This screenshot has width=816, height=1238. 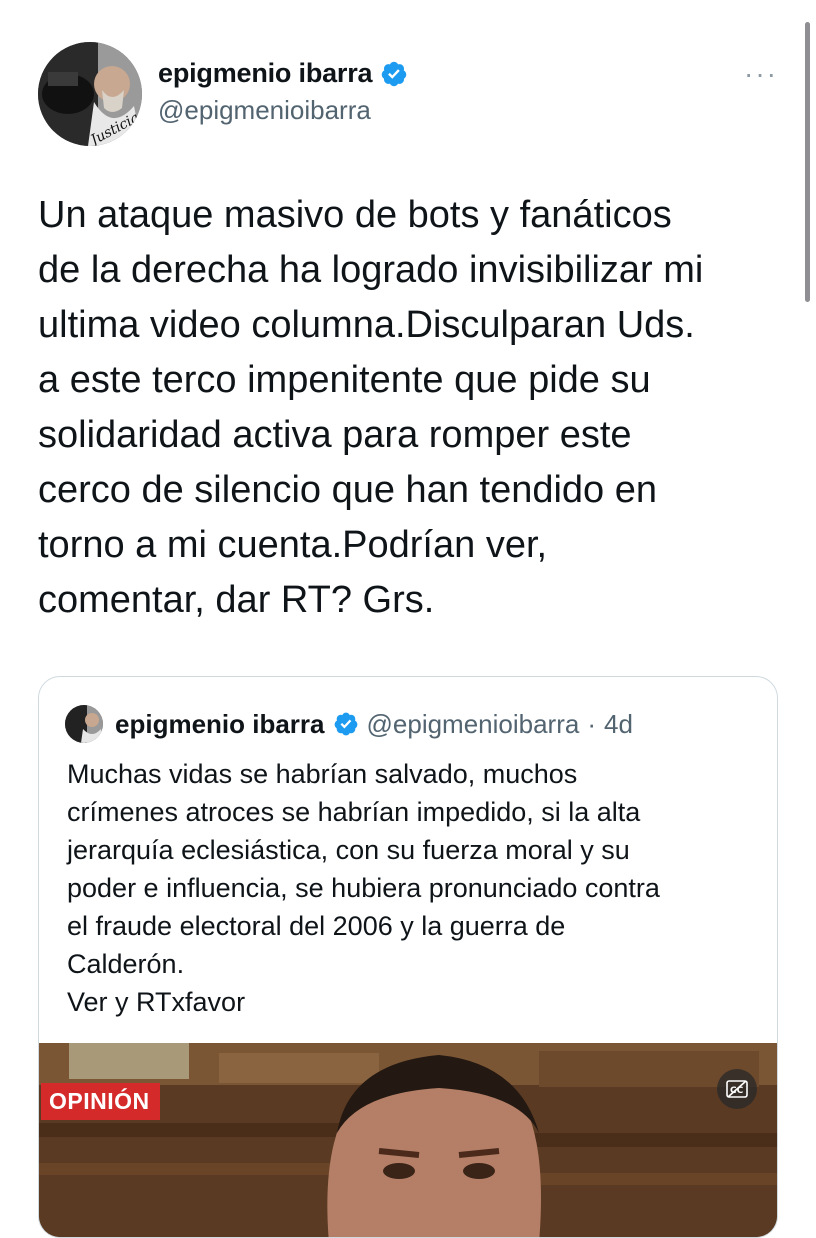 I want to click on quoted-avatar, so click(x=84, y=724).